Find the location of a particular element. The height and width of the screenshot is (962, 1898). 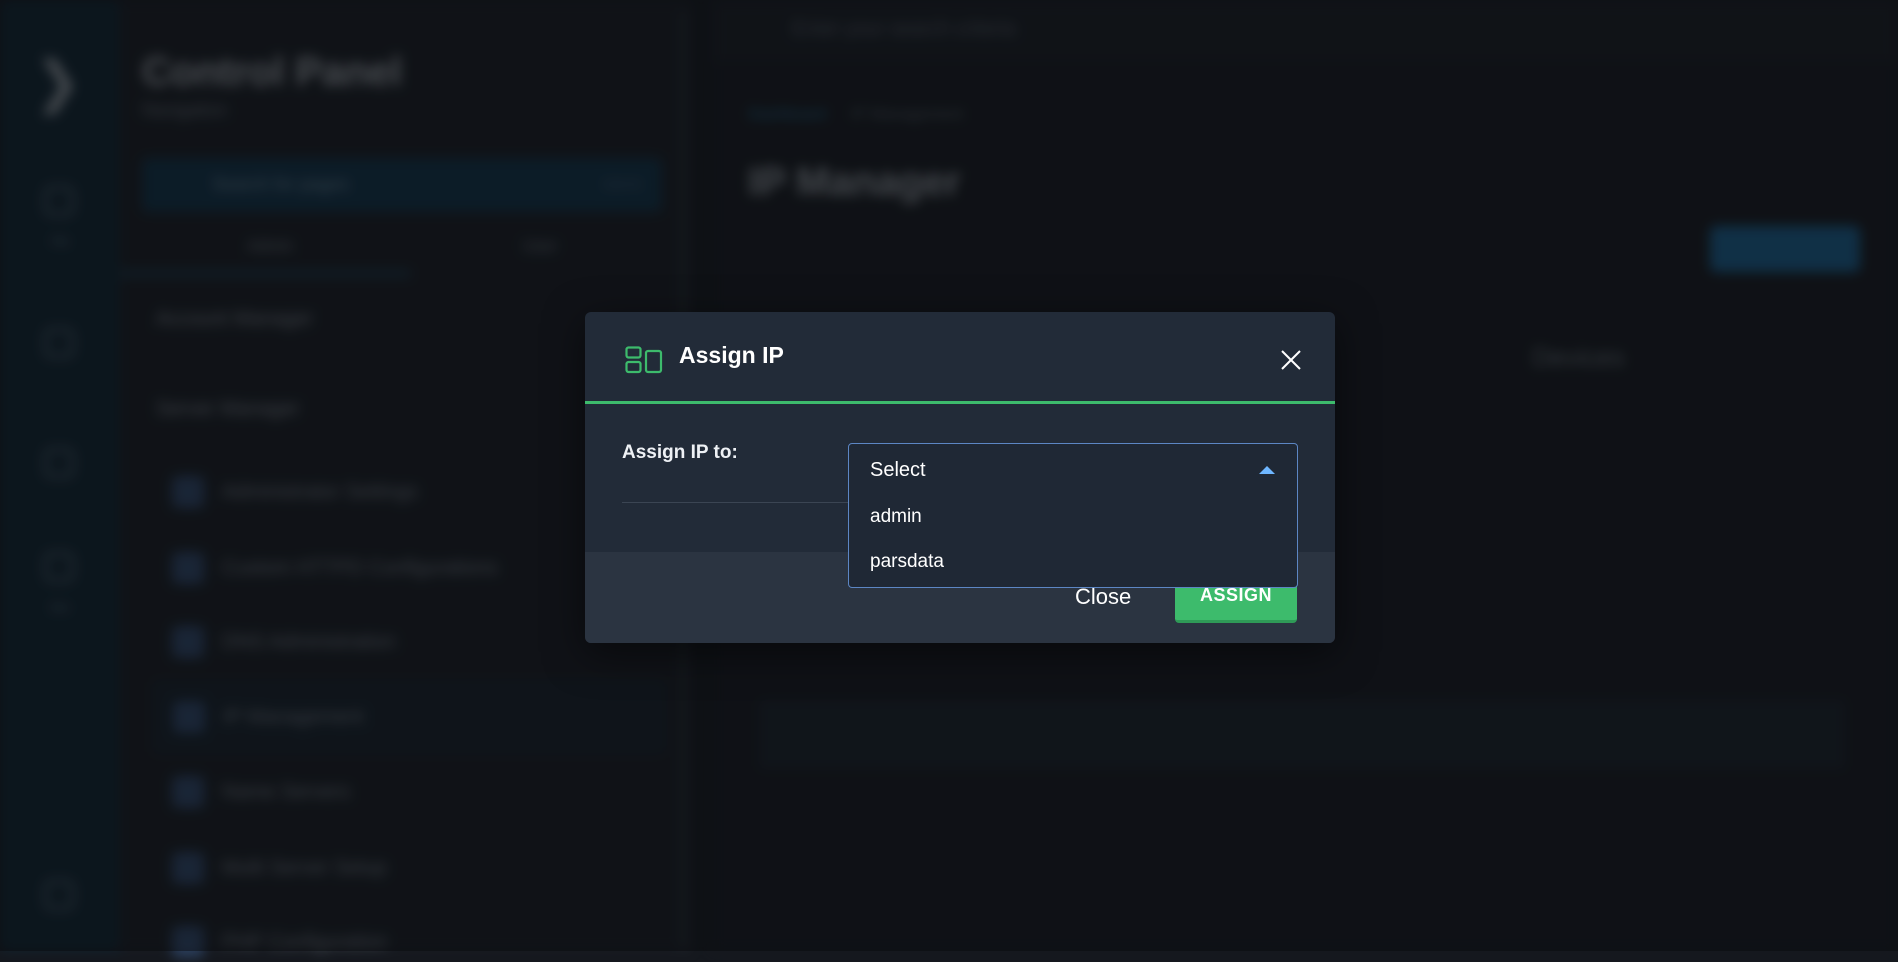

close-icon is located at coordinates (1291, 360).